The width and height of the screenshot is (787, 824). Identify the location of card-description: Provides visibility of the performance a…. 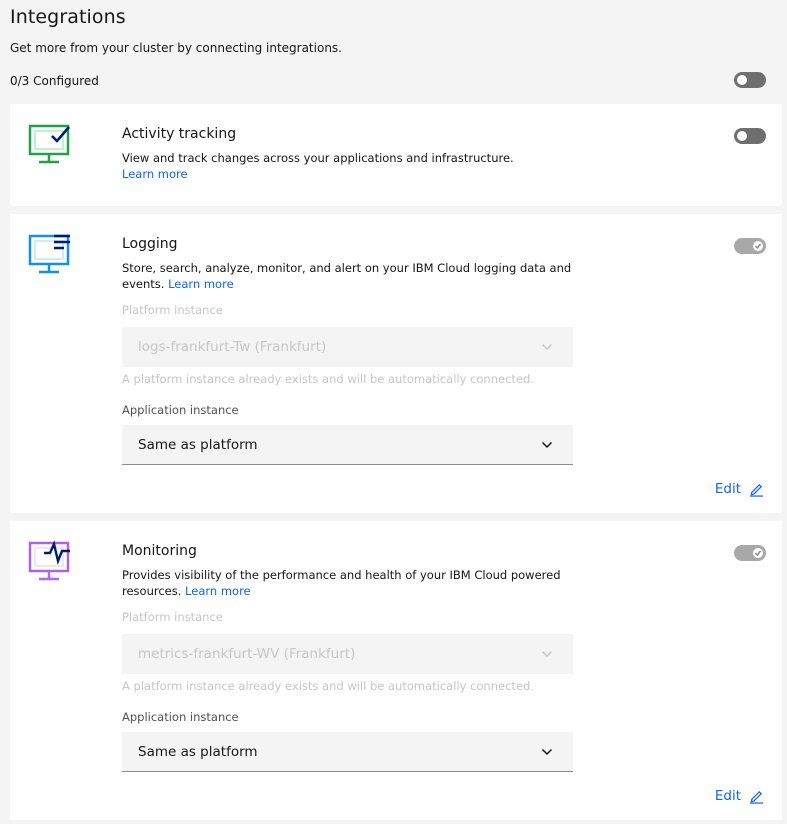
(352, 583).